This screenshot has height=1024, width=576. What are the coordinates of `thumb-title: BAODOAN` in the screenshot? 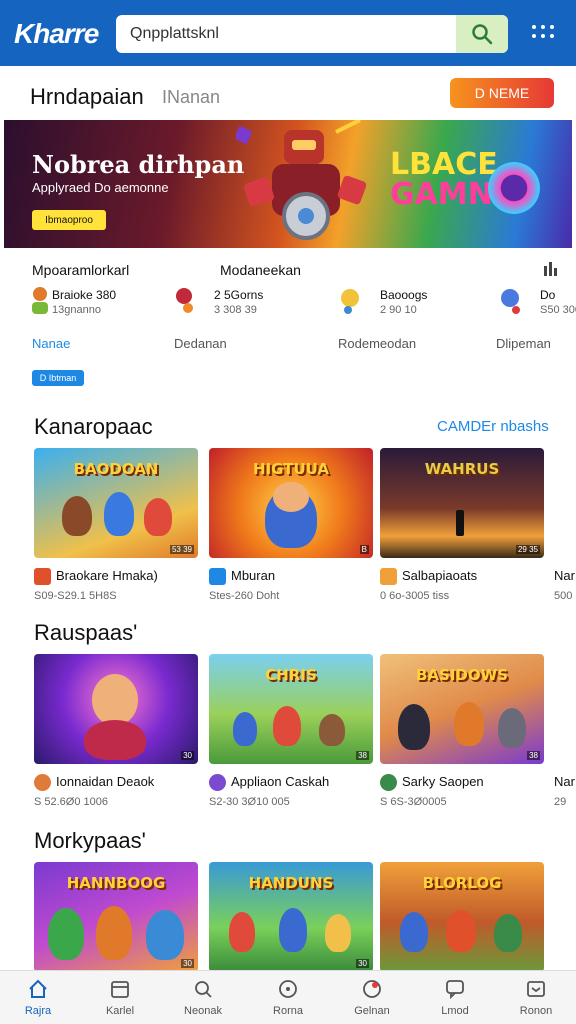 It's located at (116, 469).